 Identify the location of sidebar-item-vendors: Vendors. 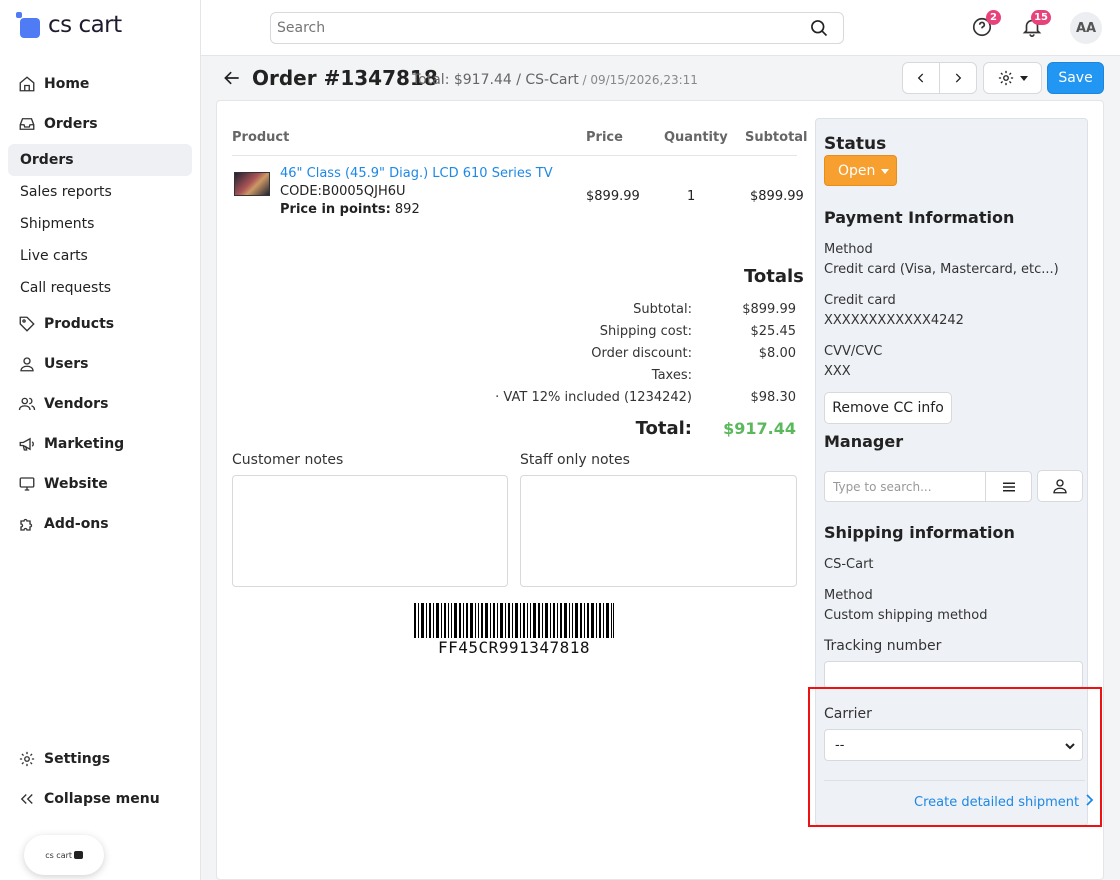
(100, 404).